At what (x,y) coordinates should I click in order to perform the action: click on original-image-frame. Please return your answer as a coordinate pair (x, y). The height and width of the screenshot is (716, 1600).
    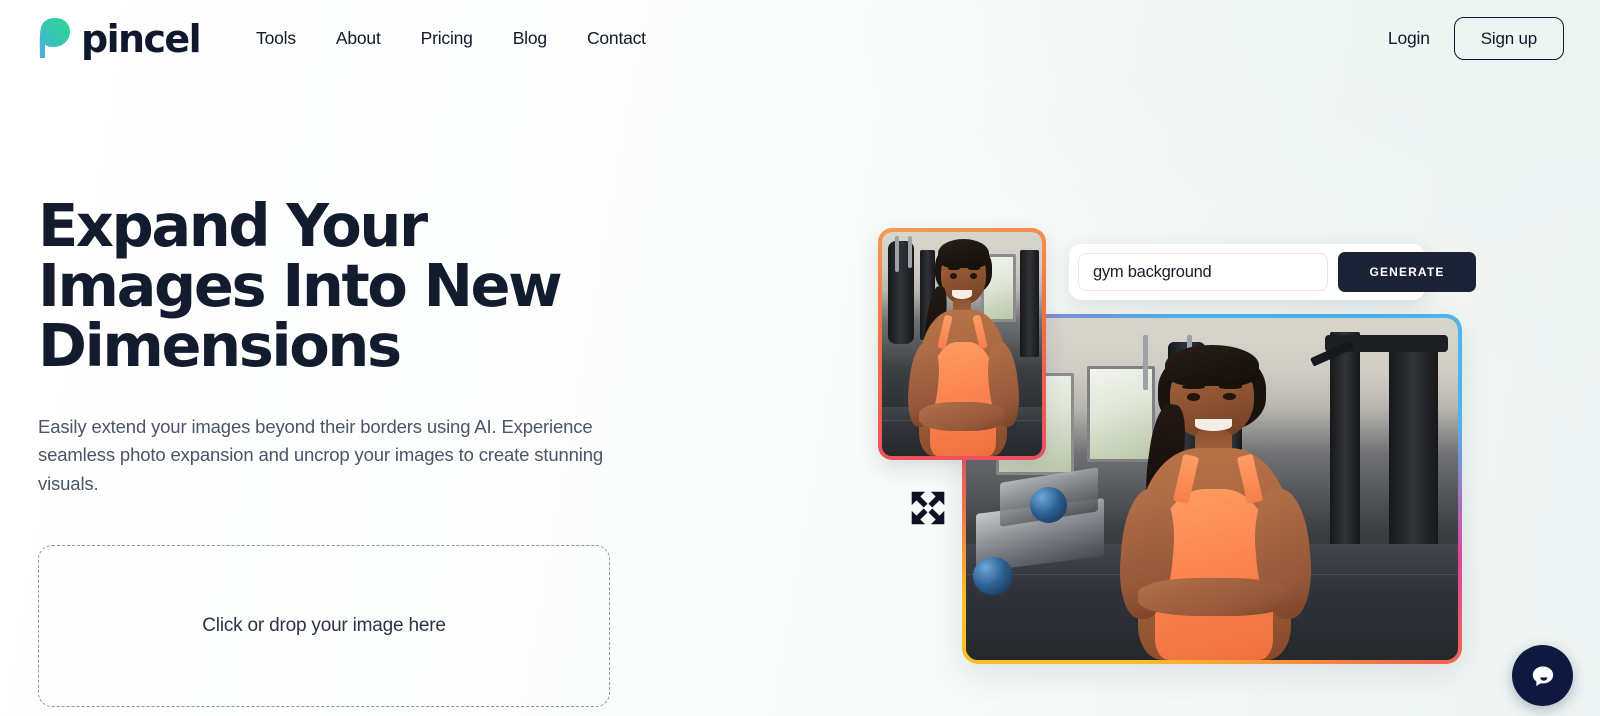
    Looking at the image, I should click on (962, 344).